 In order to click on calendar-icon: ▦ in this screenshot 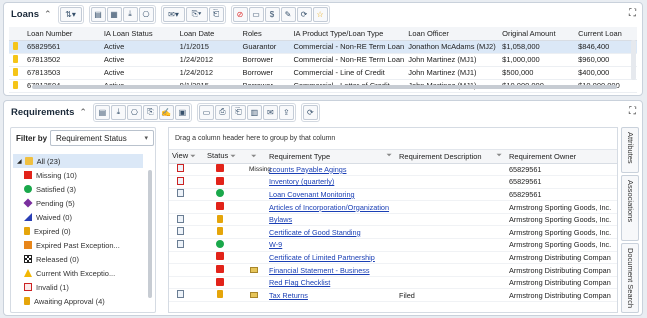, I will do `click(114, 14)`.